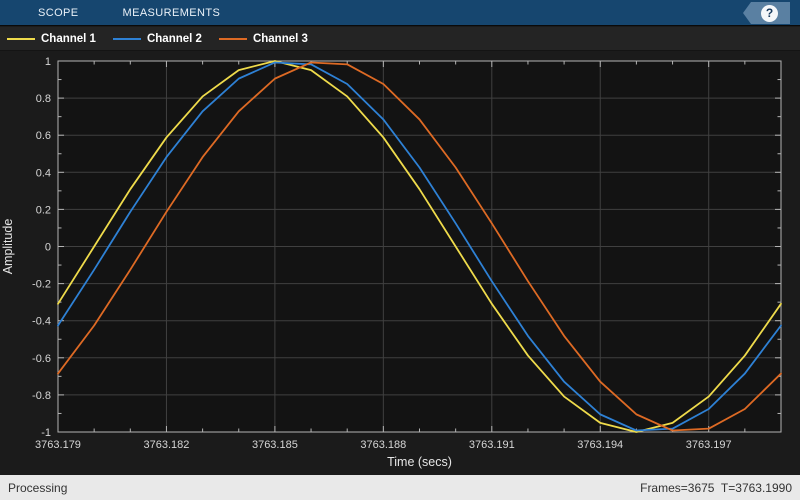  Describe the element at coordinates (174, 38) in the screenshot. I see `legend-label: Channel 2` at that location.